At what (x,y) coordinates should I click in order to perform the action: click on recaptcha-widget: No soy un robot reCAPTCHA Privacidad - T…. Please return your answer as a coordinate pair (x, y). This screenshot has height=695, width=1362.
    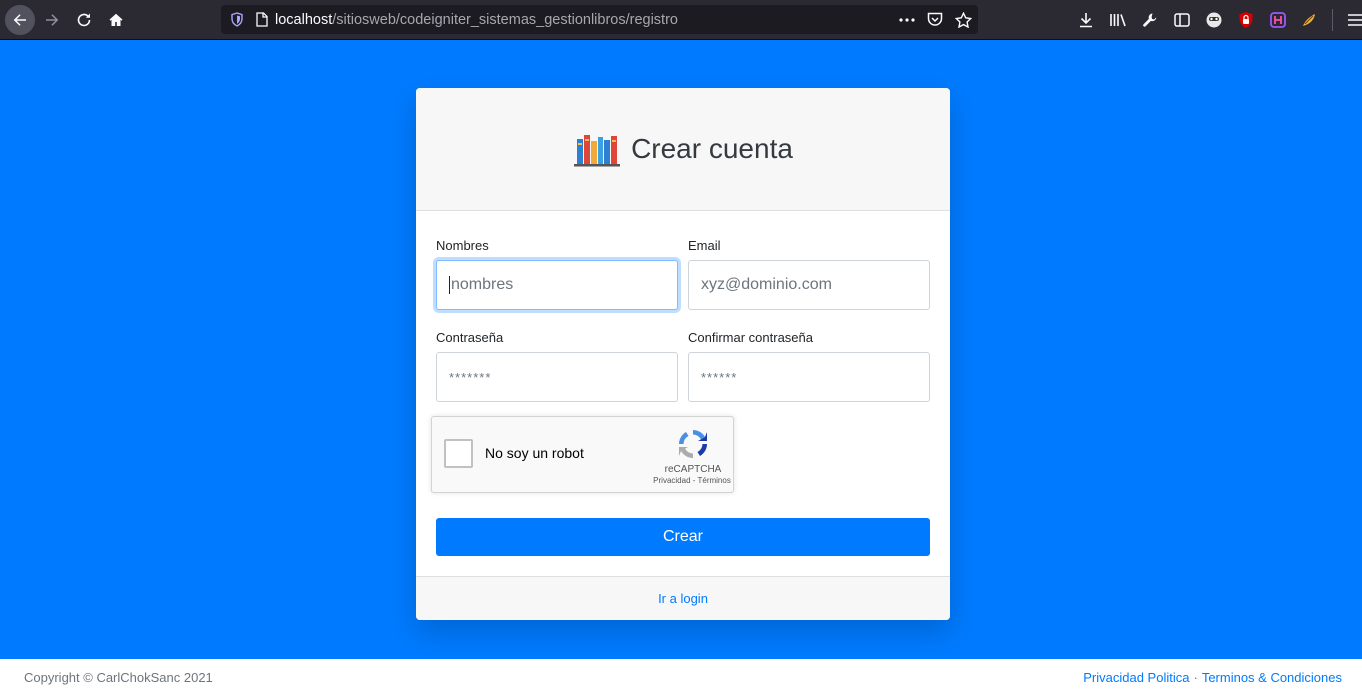
    Looking at the image, I should click on (582, 454).